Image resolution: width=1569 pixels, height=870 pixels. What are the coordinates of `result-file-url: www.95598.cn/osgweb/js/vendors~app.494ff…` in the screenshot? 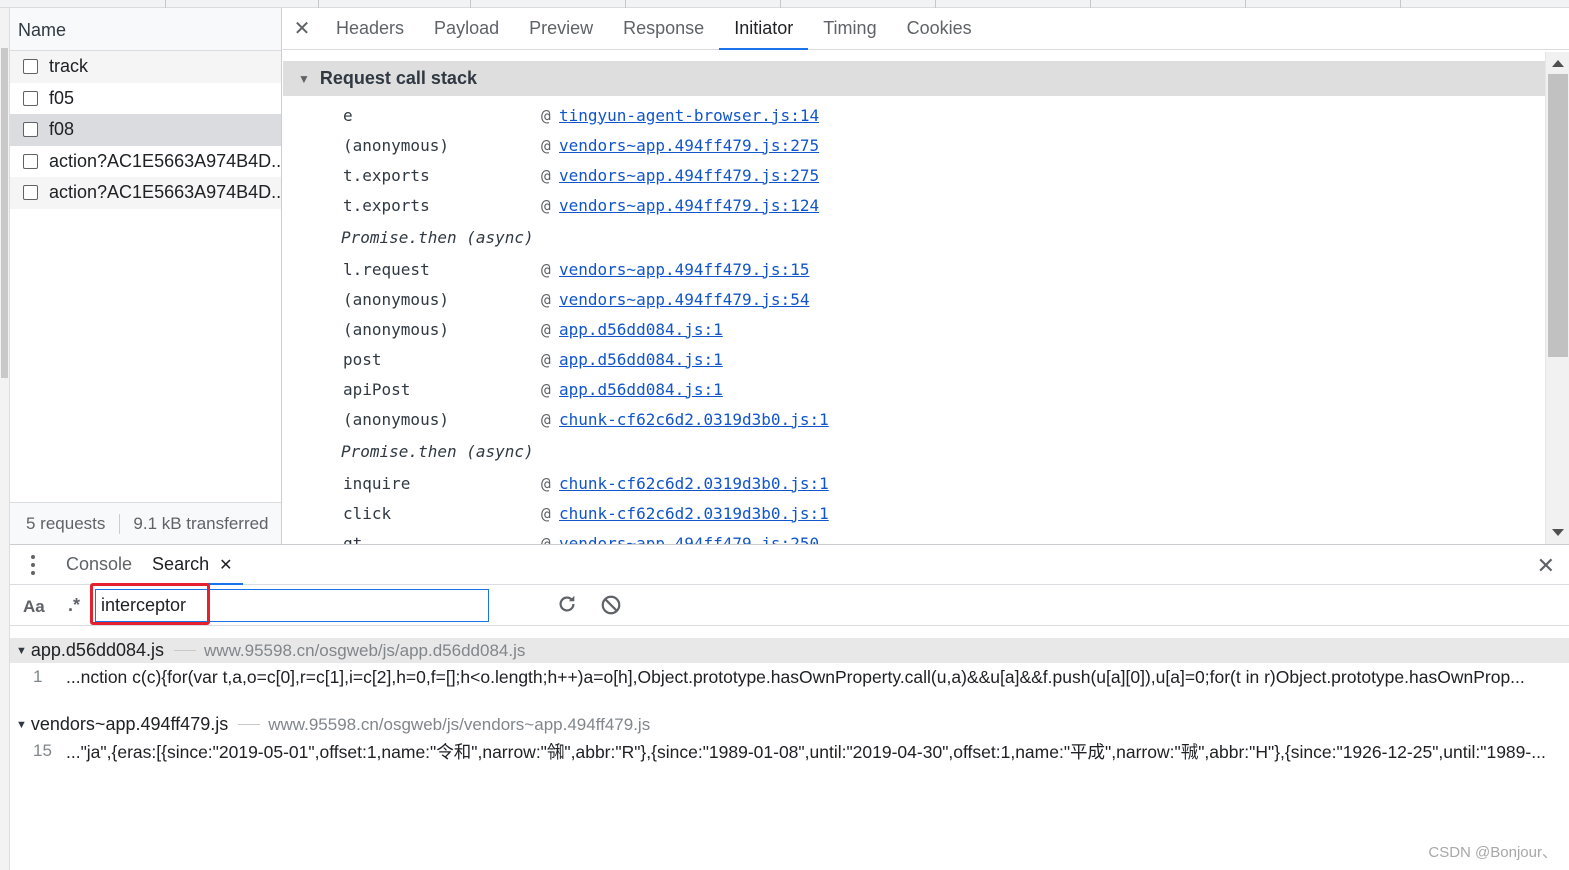 It's located at (459, 724).